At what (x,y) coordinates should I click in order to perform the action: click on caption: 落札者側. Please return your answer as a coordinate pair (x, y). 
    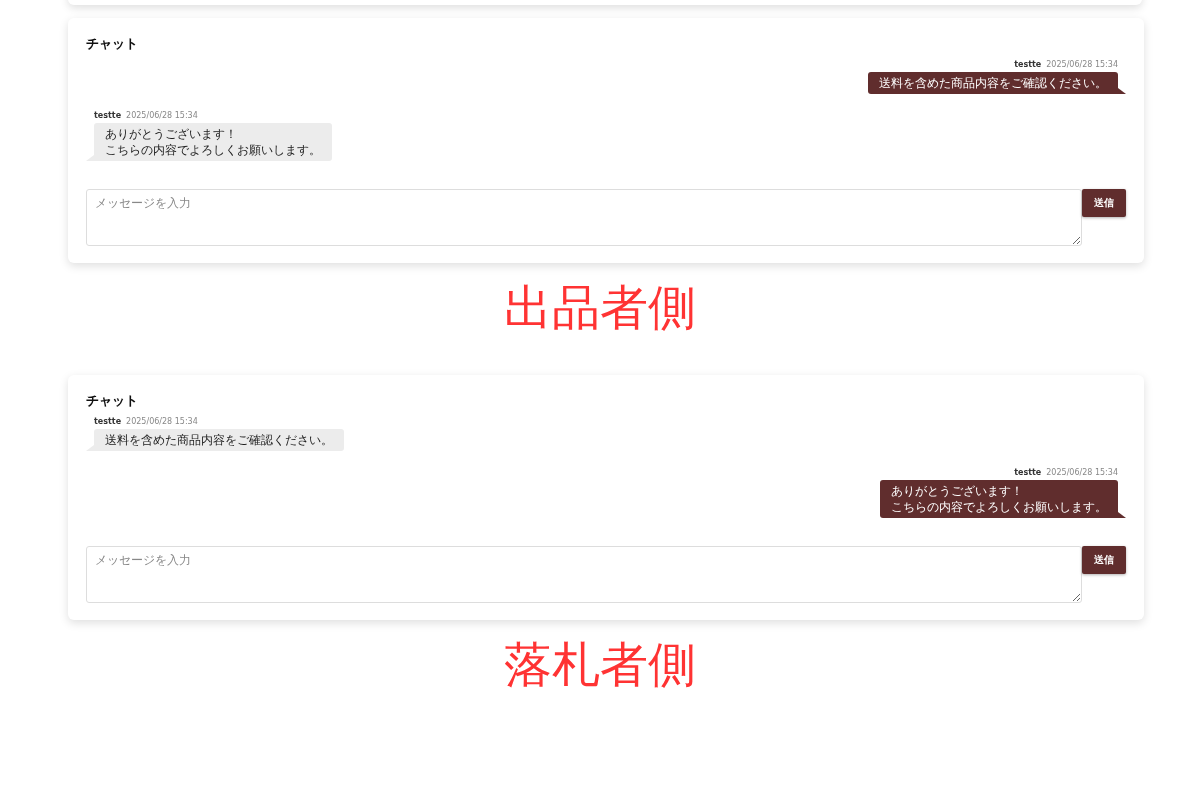
    Looking at the image, I should click on (600, 664).